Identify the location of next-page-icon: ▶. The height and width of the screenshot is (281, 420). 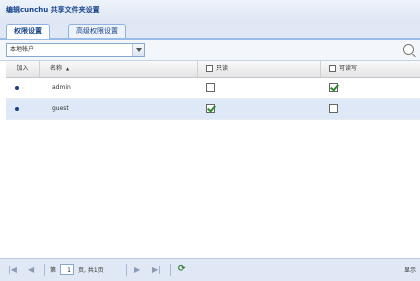
(137, 270).